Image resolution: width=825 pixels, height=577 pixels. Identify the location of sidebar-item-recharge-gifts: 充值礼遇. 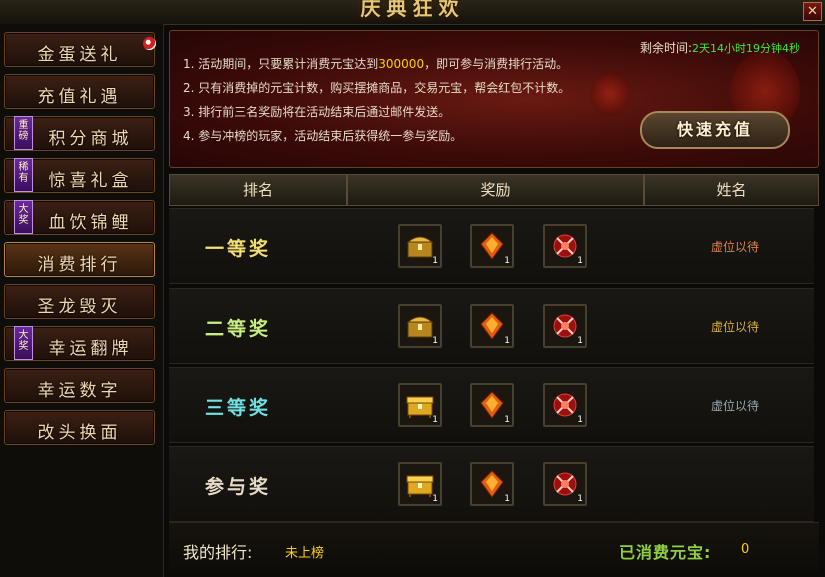
(79, 91).